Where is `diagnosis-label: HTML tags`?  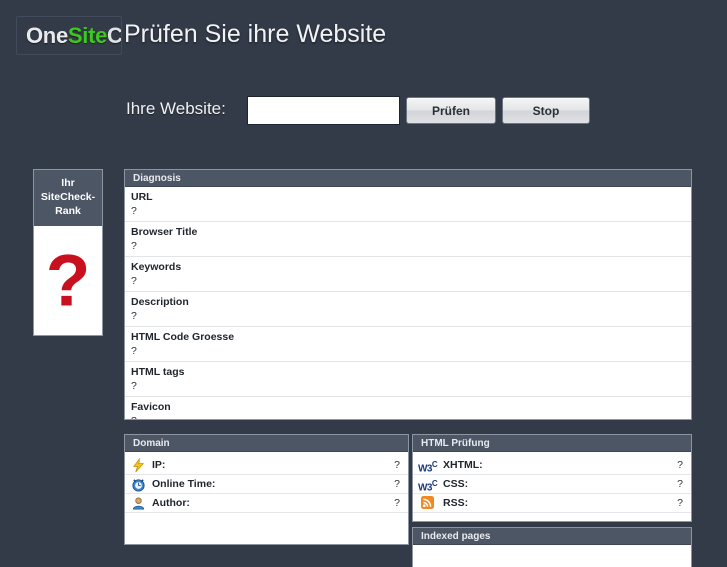
diagnosis-label: HTML tags is located at coordinates (158, 372).